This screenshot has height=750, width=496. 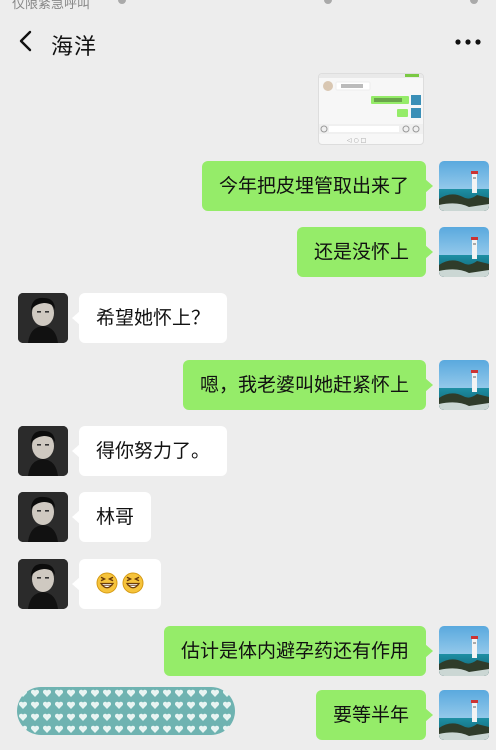 What do you see at coordinates (153, 451) in the screenshot?
I see `message-text: 得你努力了。` at bounding box center [153, 451].